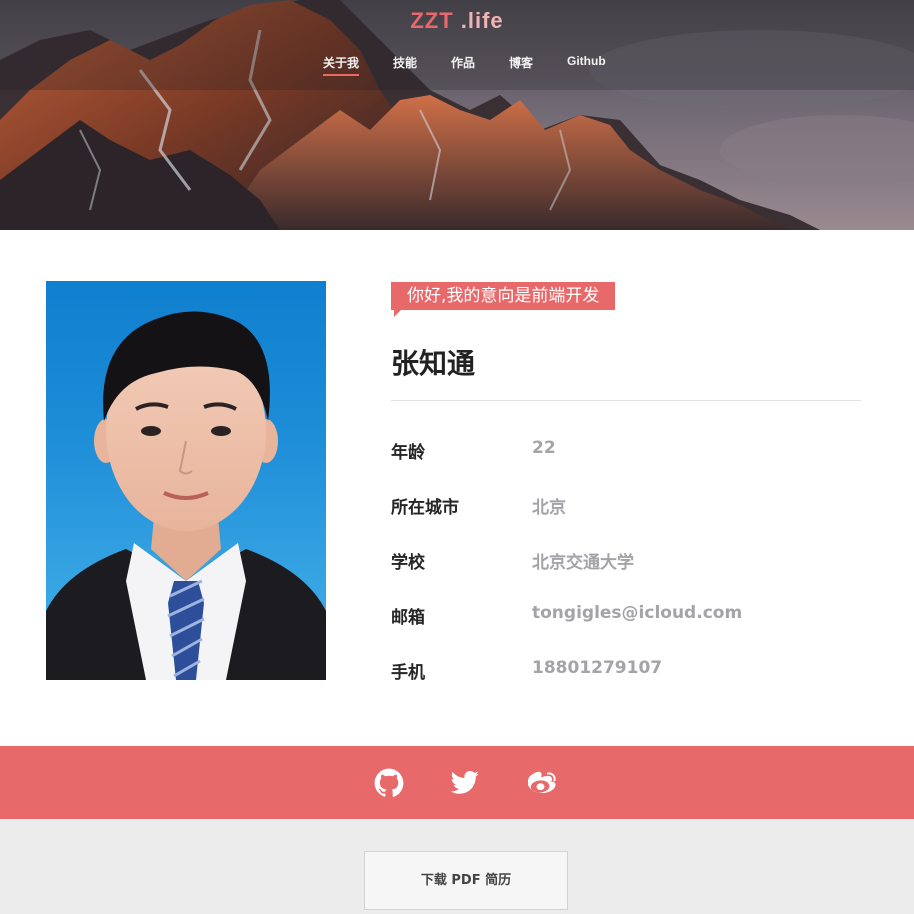  Describe the element at coordinates (408, 563) in the screenshot. I see `info-label: 学校` at that location.